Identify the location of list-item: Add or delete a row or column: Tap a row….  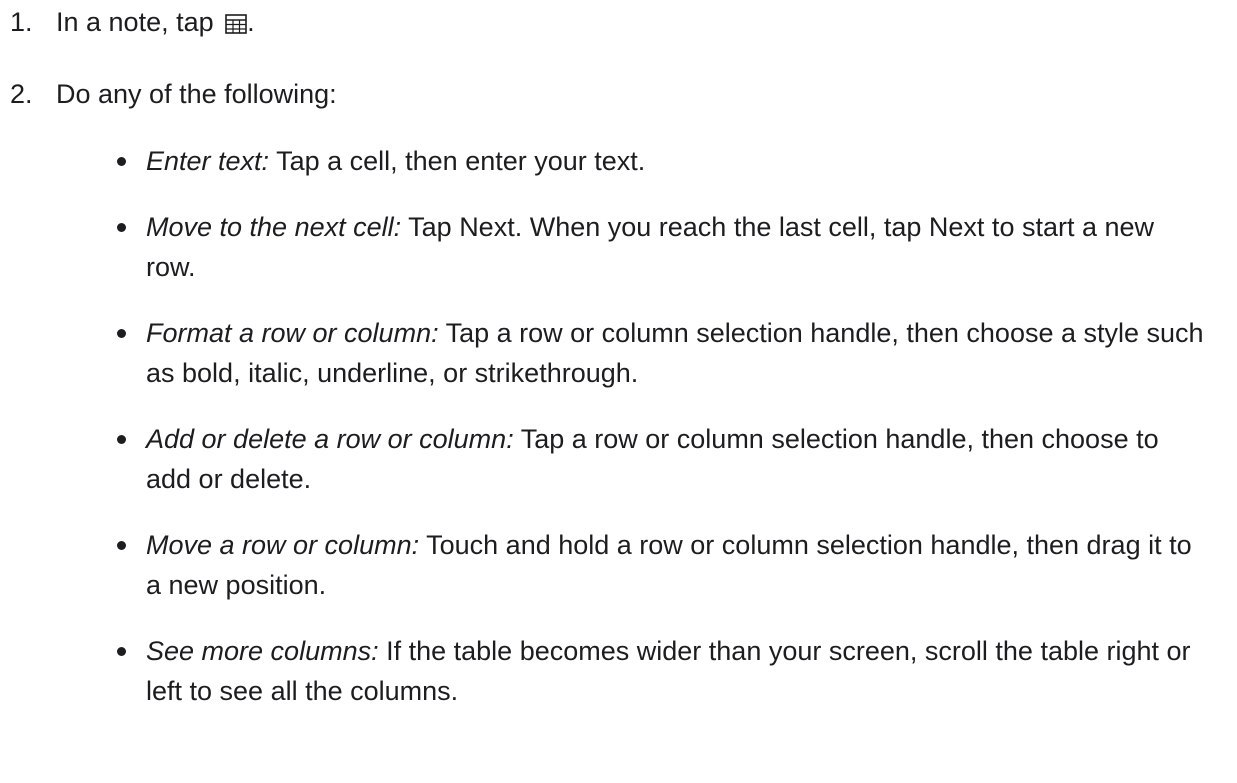
(661, 459).